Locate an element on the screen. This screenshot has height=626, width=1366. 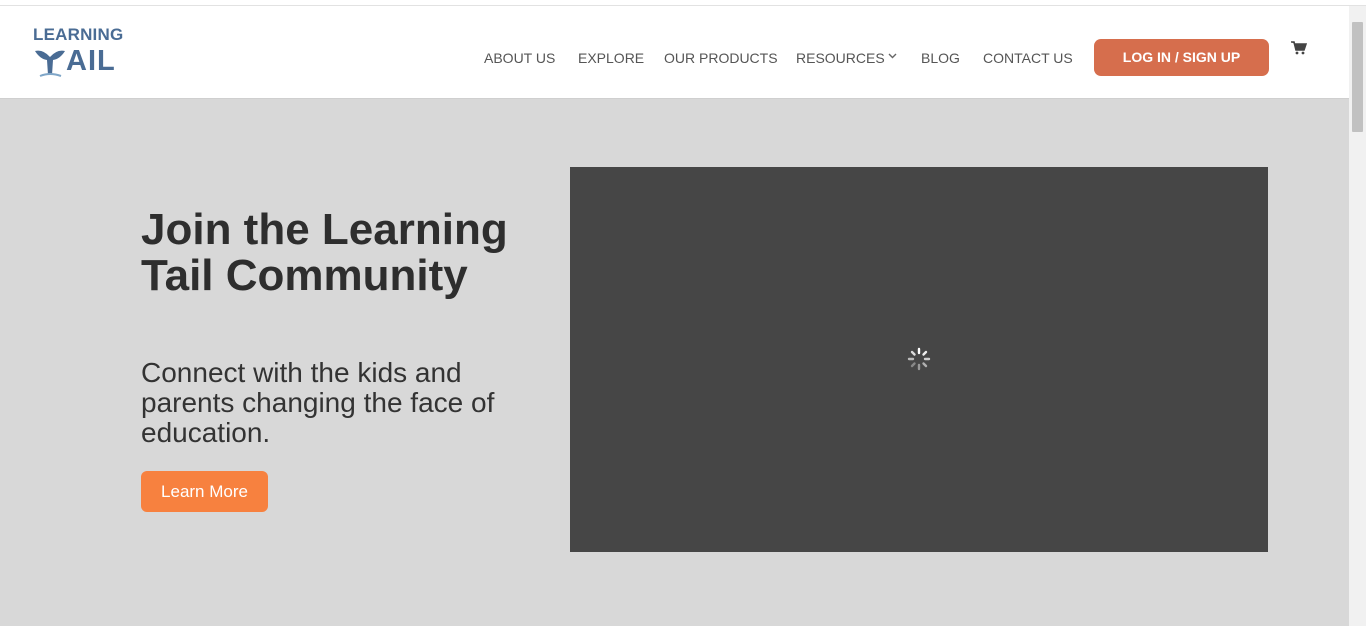
chevron-down-icon is located at coordinates (892, 56).